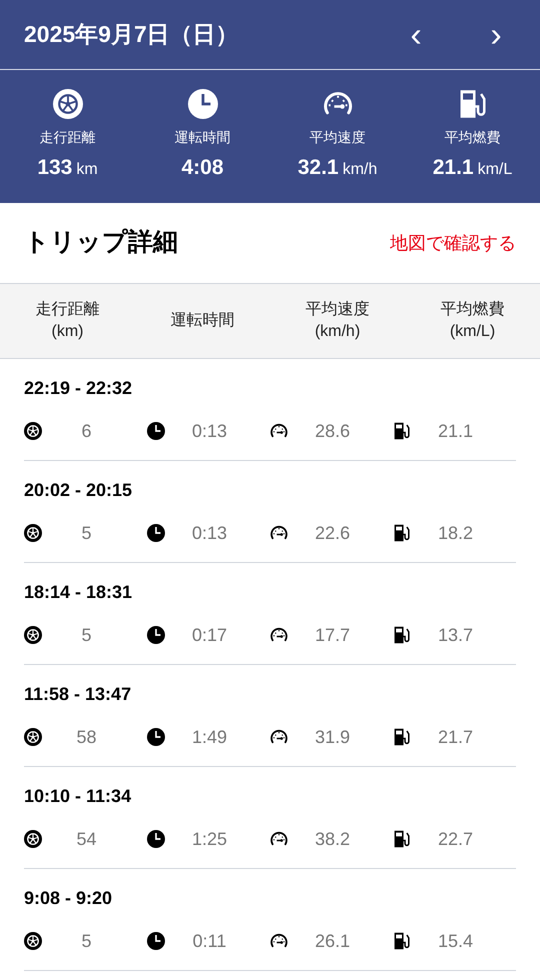 Image resolution: width=540 pixels, height=972 pixels. Describe the element at coordinates (202, 320) in the screenshot. I see `column-heading: 運転時間` at that location.